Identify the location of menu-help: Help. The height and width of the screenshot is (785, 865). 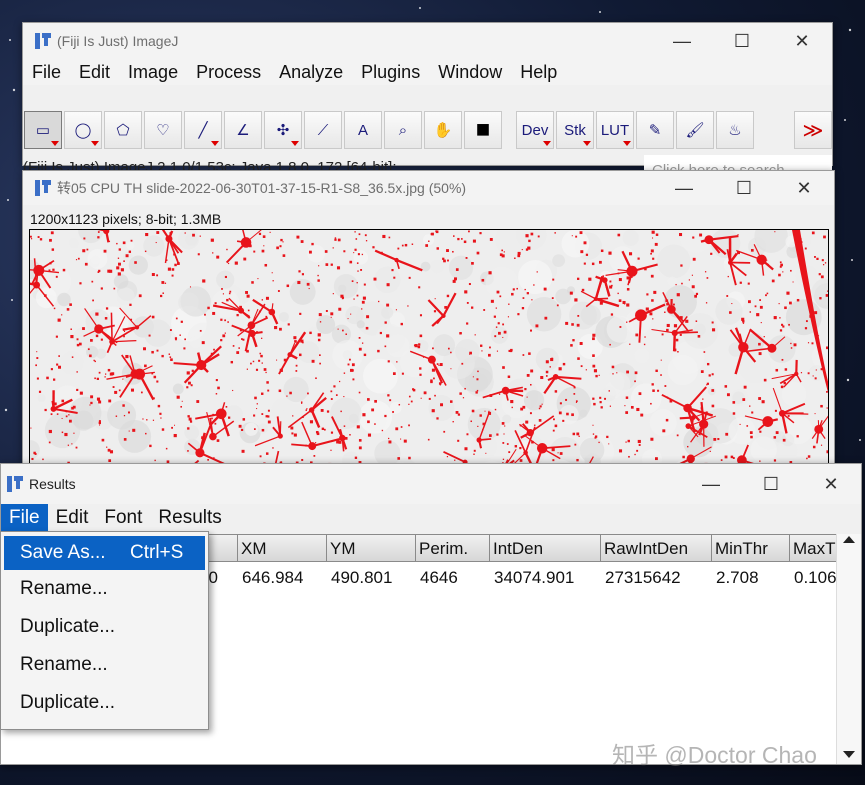
(538, 72).